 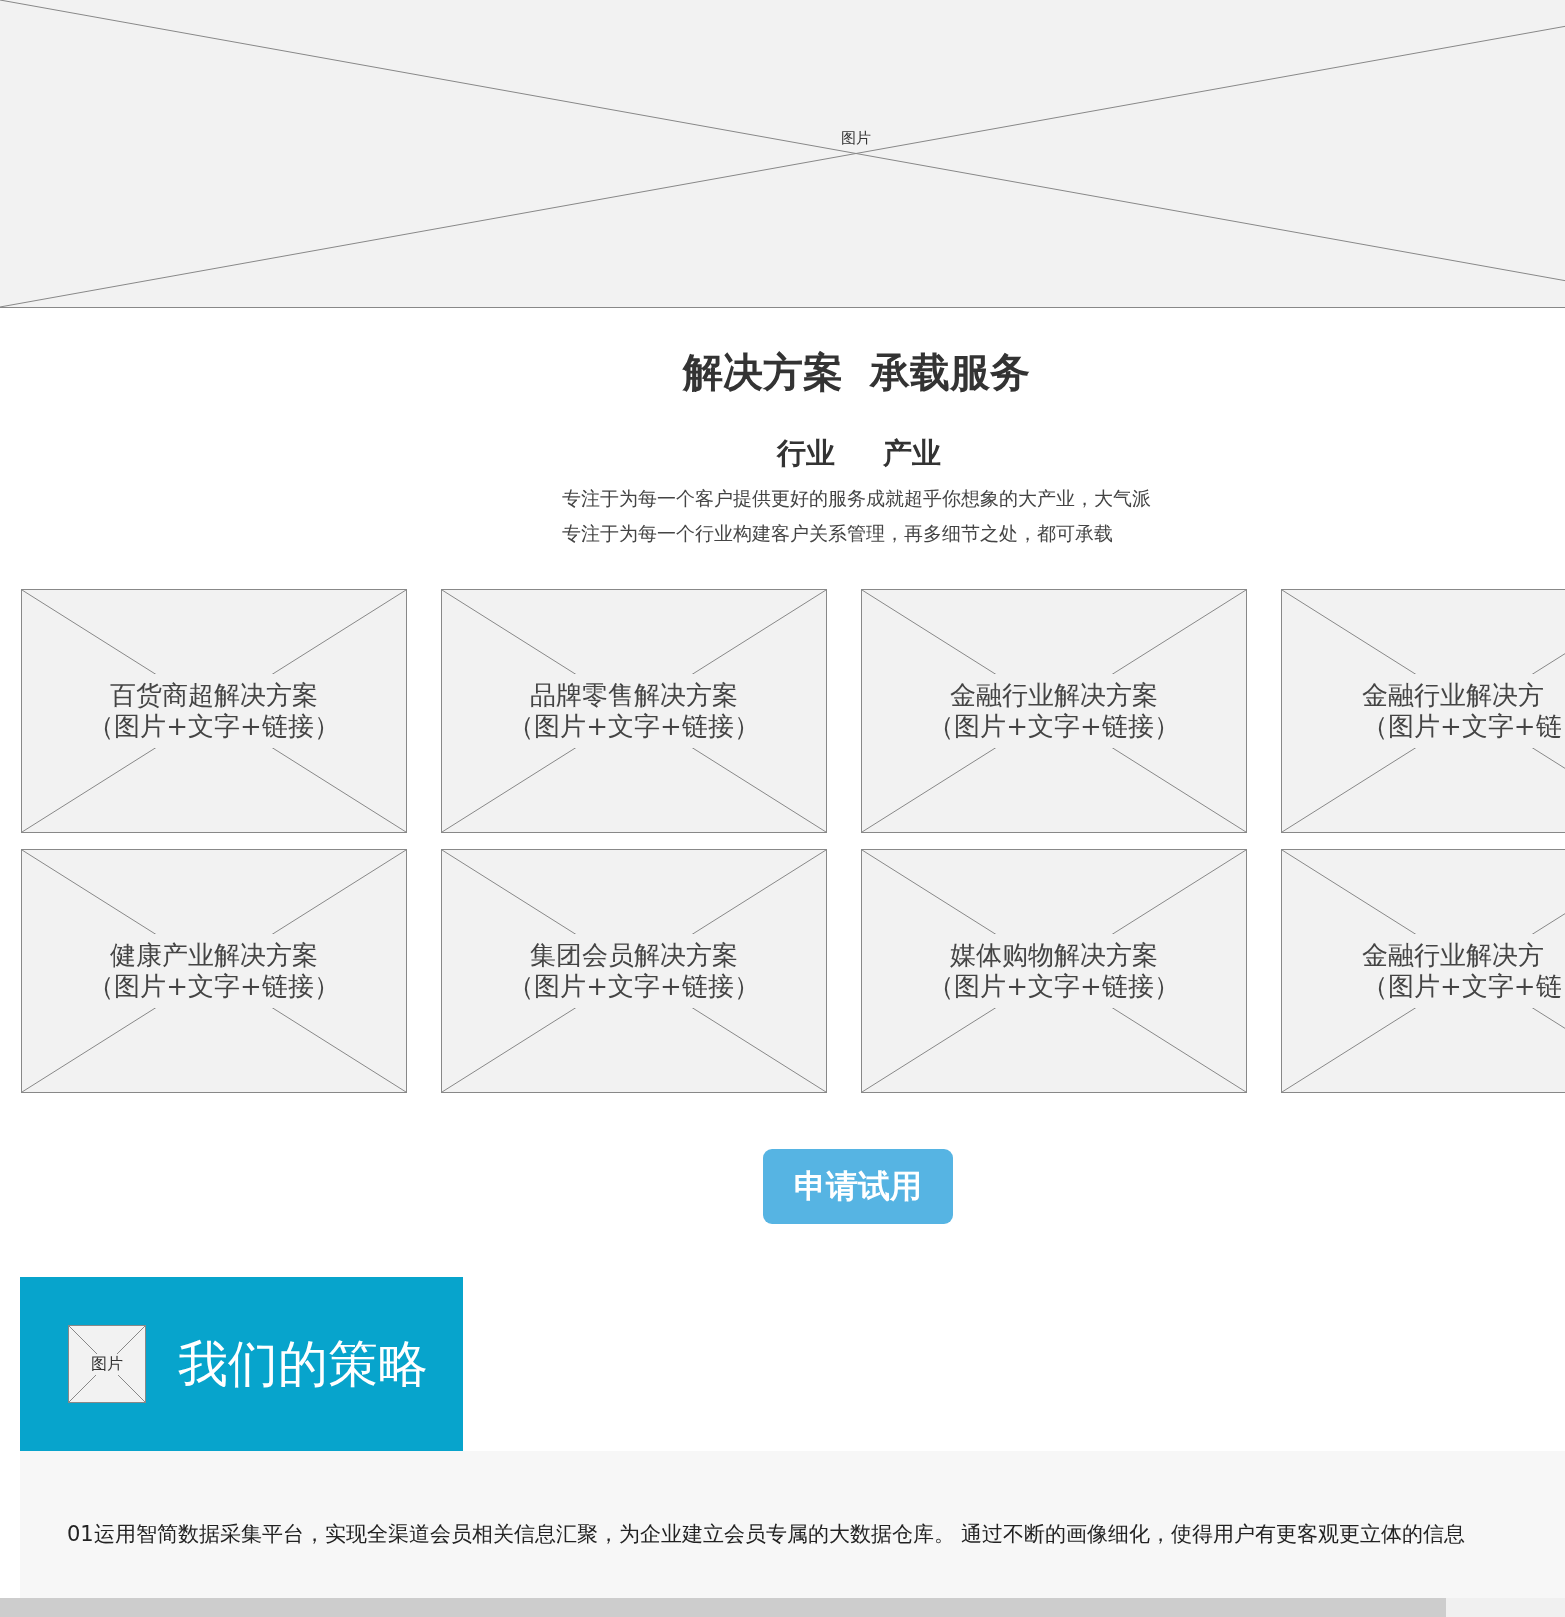 What do you see at coordinates (634, 695) in the screenshot?
I see `card-title: 品牌零售解决方案` at bounding box center [634, 695].